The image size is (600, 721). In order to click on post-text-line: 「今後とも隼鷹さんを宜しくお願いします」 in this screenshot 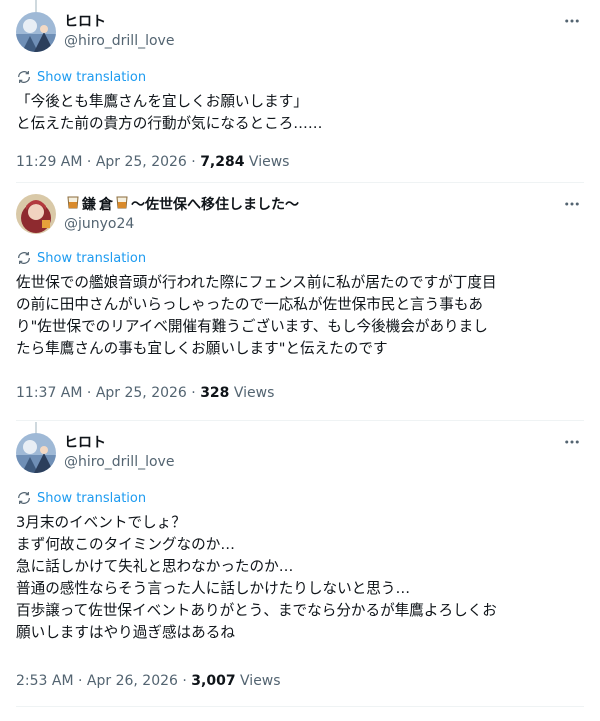, I will do `click(162, 101)`.